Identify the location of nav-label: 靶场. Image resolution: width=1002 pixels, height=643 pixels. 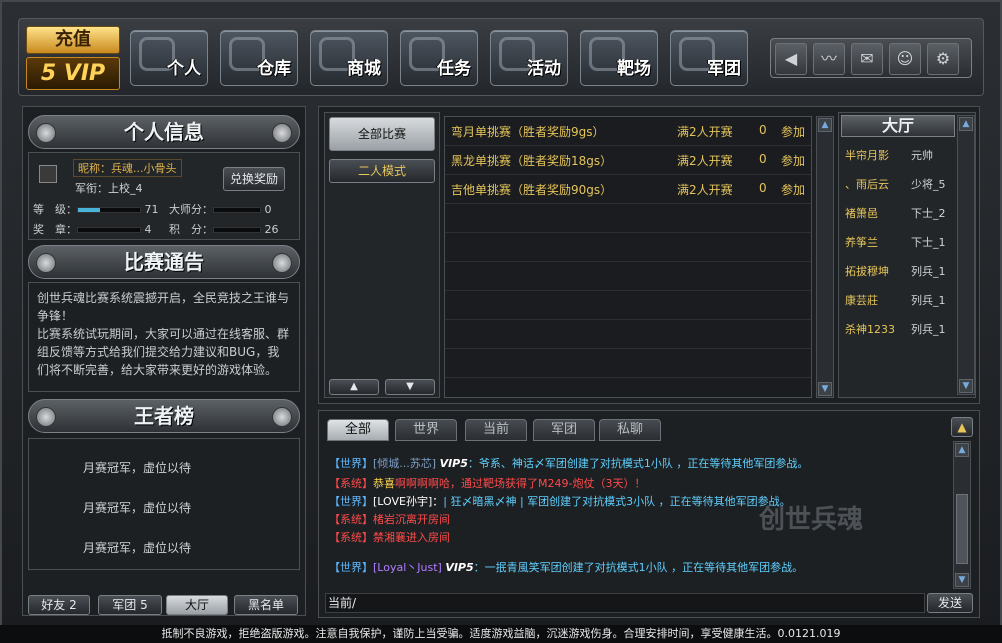
(634, 69).